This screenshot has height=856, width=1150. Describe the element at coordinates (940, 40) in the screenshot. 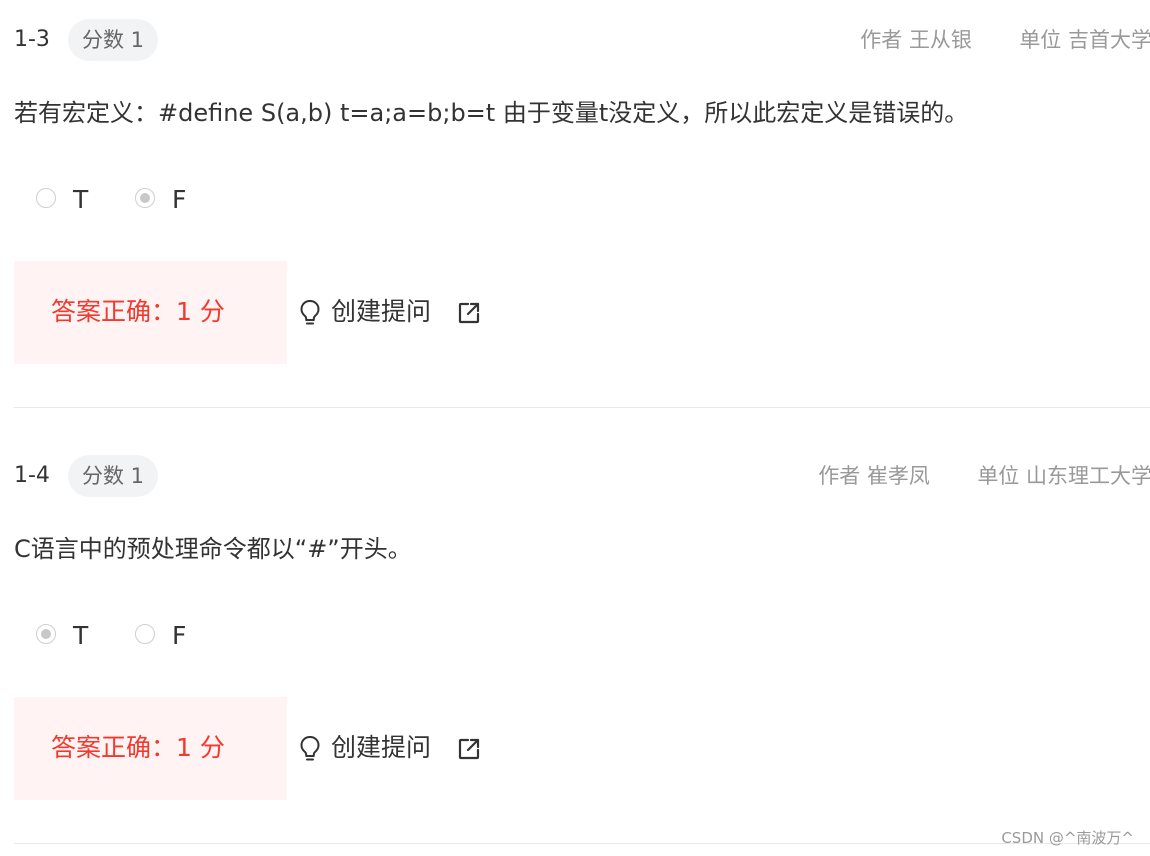

I see `author-name: 王从银` at that location.